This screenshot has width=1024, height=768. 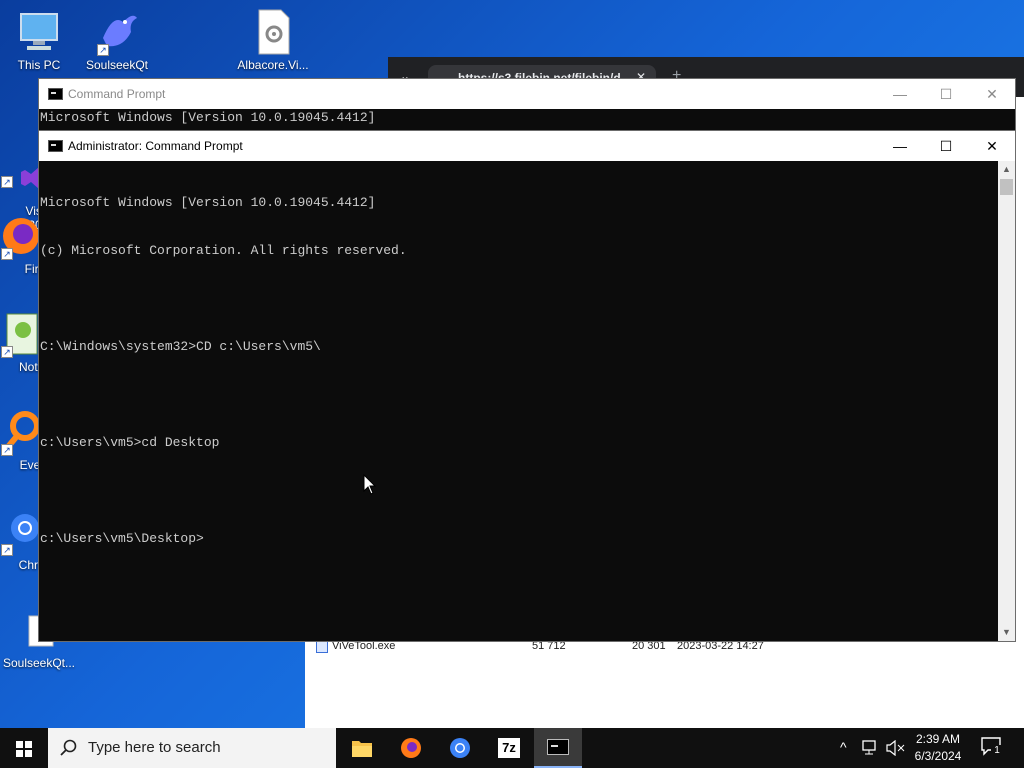 I want to click on title-bar: Command Prompt — ☐ ✕, so click(x=527, y=94).